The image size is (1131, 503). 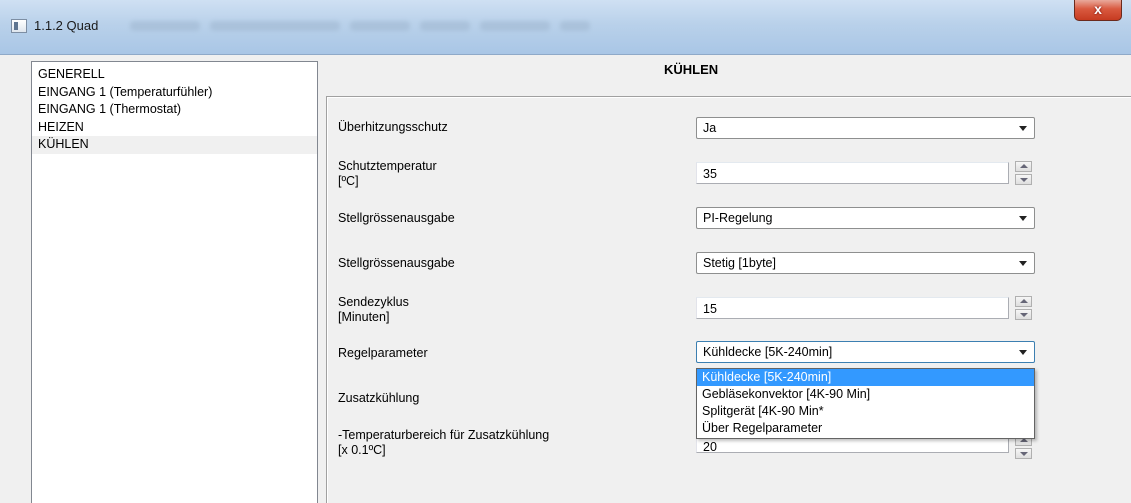 I want to click on dropdown-option-kuehldecke: Kühldecke [5K-240min], so click(x=865, y=377).